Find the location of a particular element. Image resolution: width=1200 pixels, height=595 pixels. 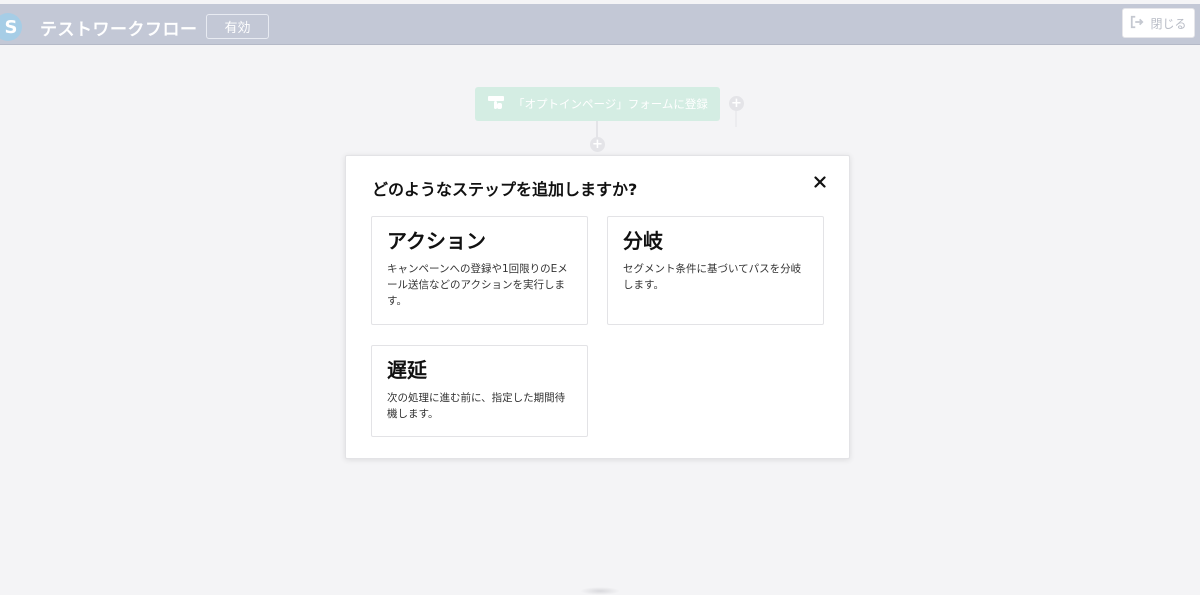

close-icon is located at coordinates (820, 182).